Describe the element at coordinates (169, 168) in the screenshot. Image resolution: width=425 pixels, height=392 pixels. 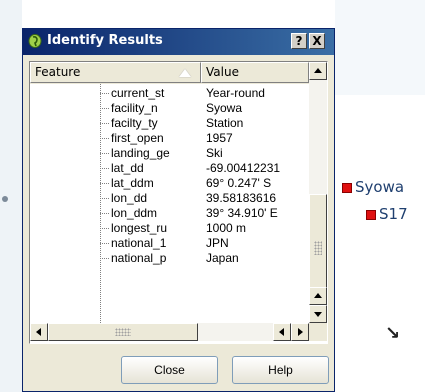
I see `table-row: lat_dd -69.00412231` at that location.